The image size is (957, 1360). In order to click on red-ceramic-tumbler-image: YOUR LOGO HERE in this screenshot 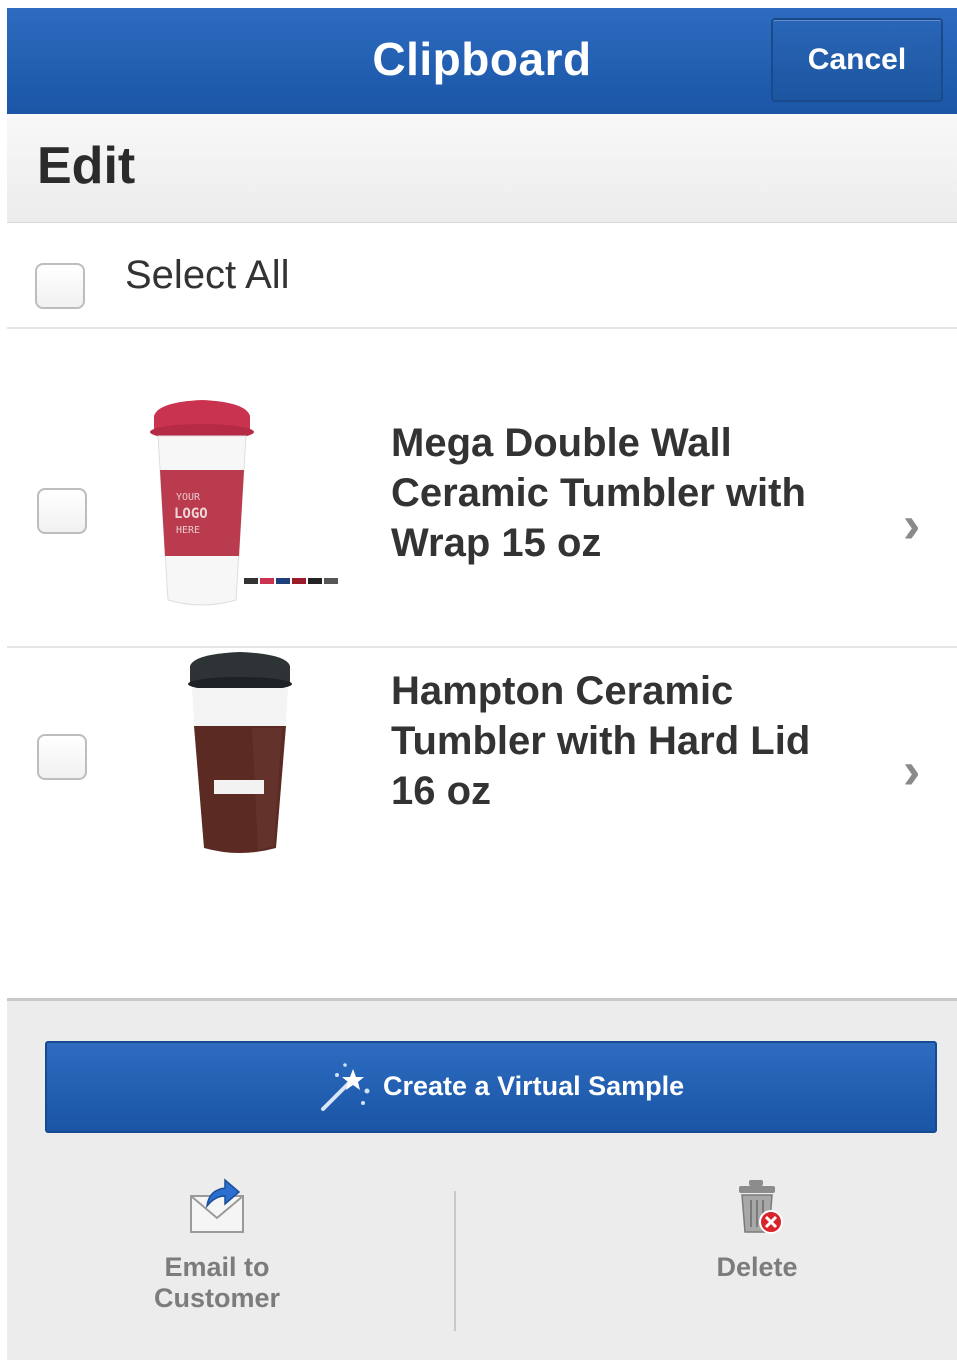, I will do `click(244, 503)`.